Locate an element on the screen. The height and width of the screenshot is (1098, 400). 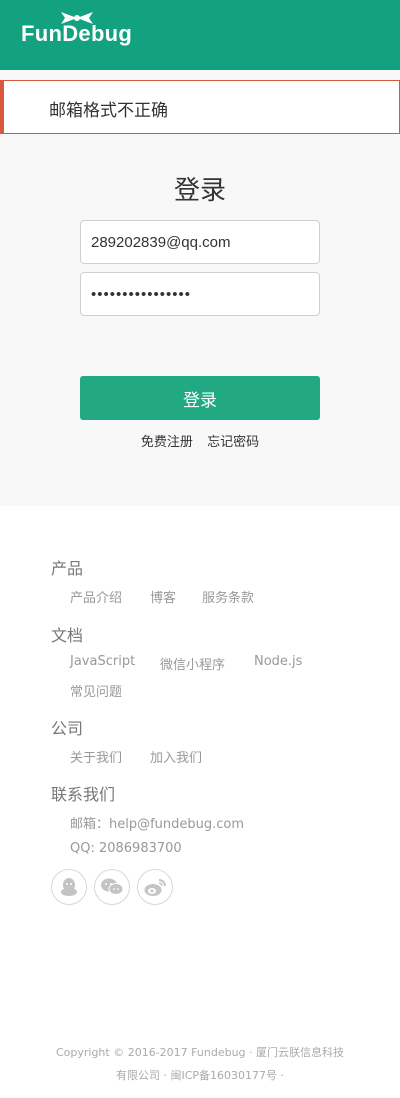
wechat-glyph is located at coordinates (112, 886).